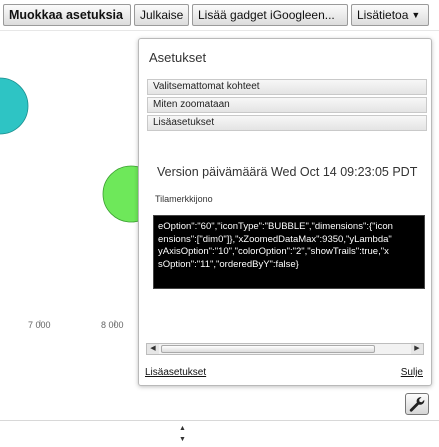 This screenshot has width=439, height=447. I want to click on state-line: sOption":"11","orderedByY":false}, so click(228, 264).